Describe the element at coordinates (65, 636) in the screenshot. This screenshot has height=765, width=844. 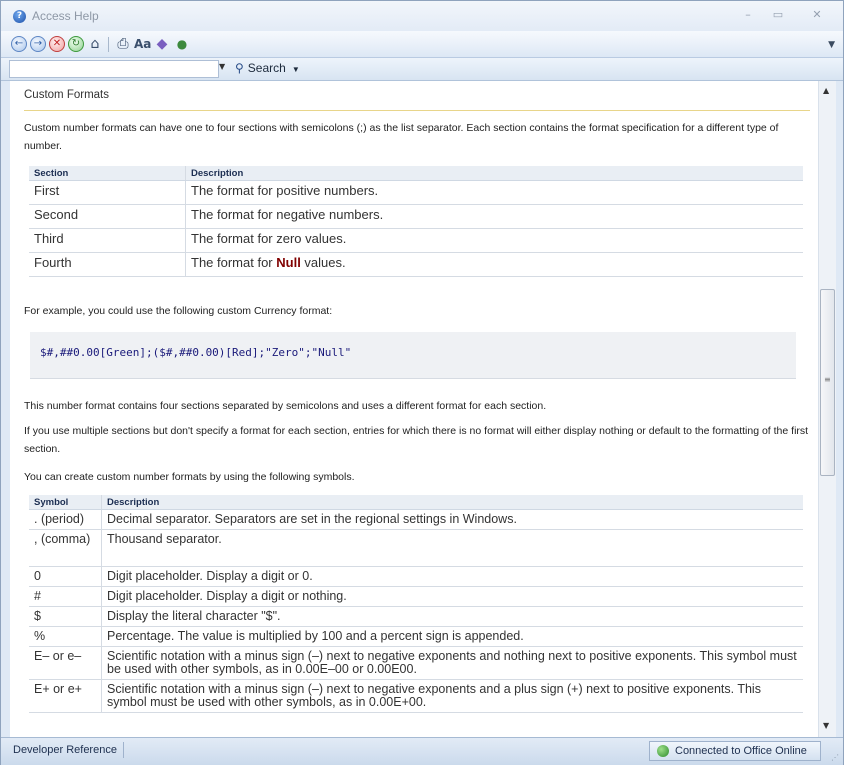
I see `symbol-cell: %` at that location.